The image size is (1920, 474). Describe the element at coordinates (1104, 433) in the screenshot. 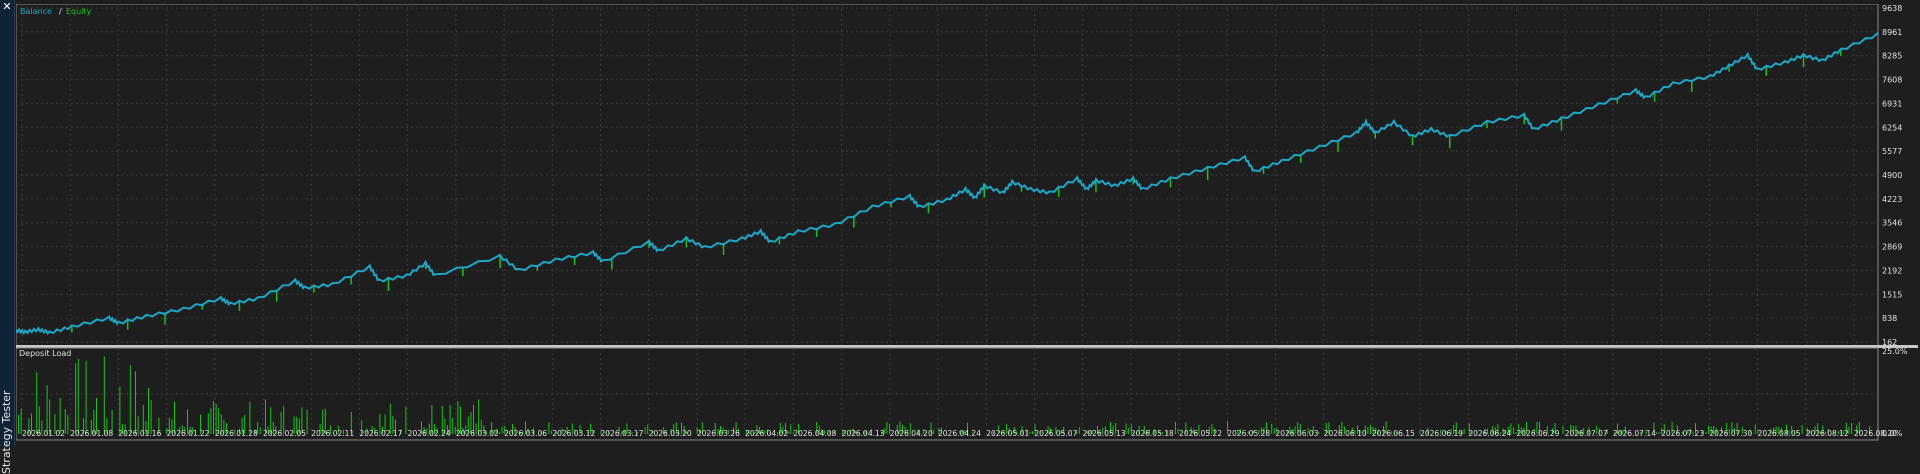

I see `x-tick-label: 2026.05.13` at that location.